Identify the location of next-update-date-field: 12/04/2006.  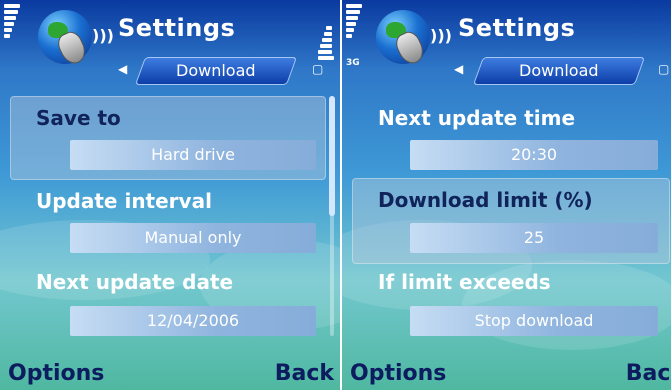
(193, 321).